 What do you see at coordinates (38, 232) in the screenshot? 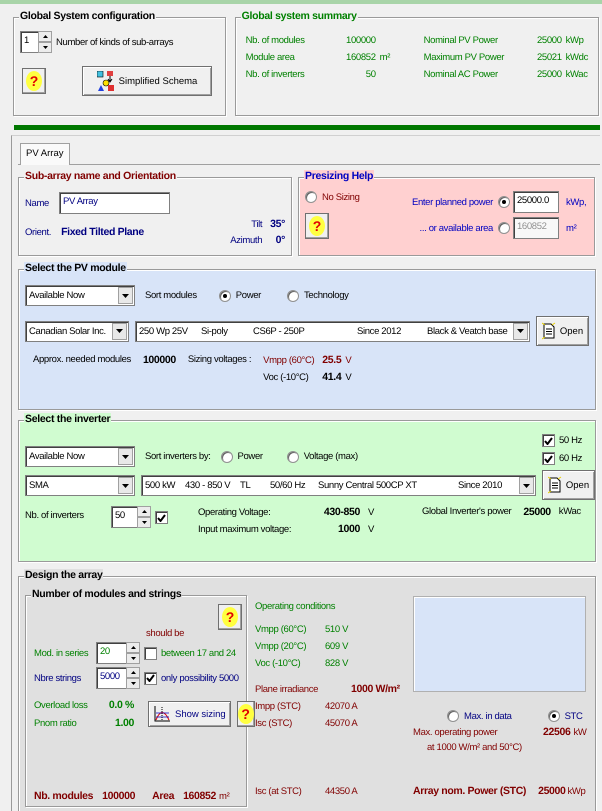
I see `orient-label: Orient.` at bounding box center [38, 232].